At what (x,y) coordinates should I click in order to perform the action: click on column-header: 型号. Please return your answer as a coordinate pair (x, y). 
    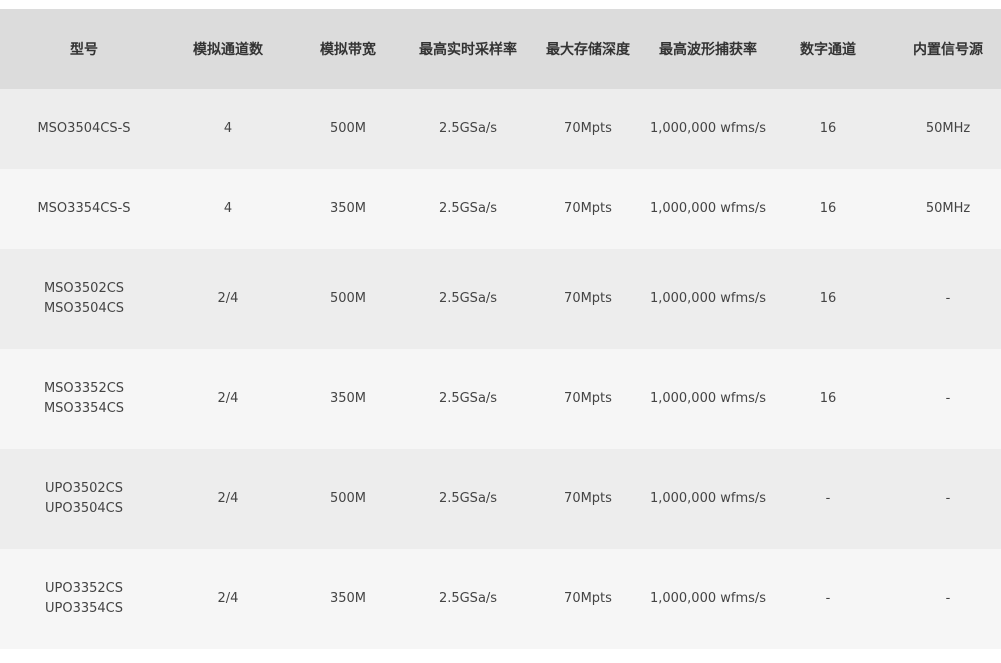
    Looking at the image, I should click on (84, 50).